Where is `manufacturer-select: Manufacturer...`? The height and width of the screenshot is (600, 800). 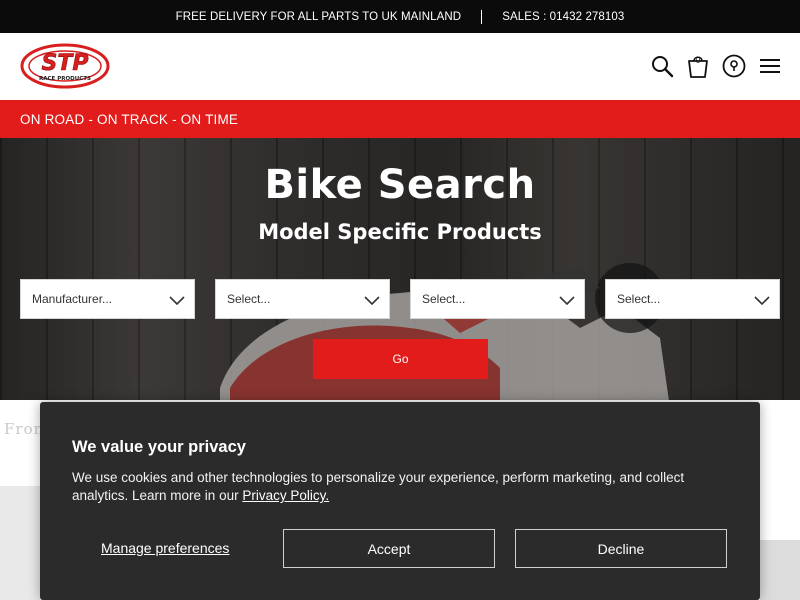
manufacturer-select: Manufacturer... is located at coordinates (107, 299).